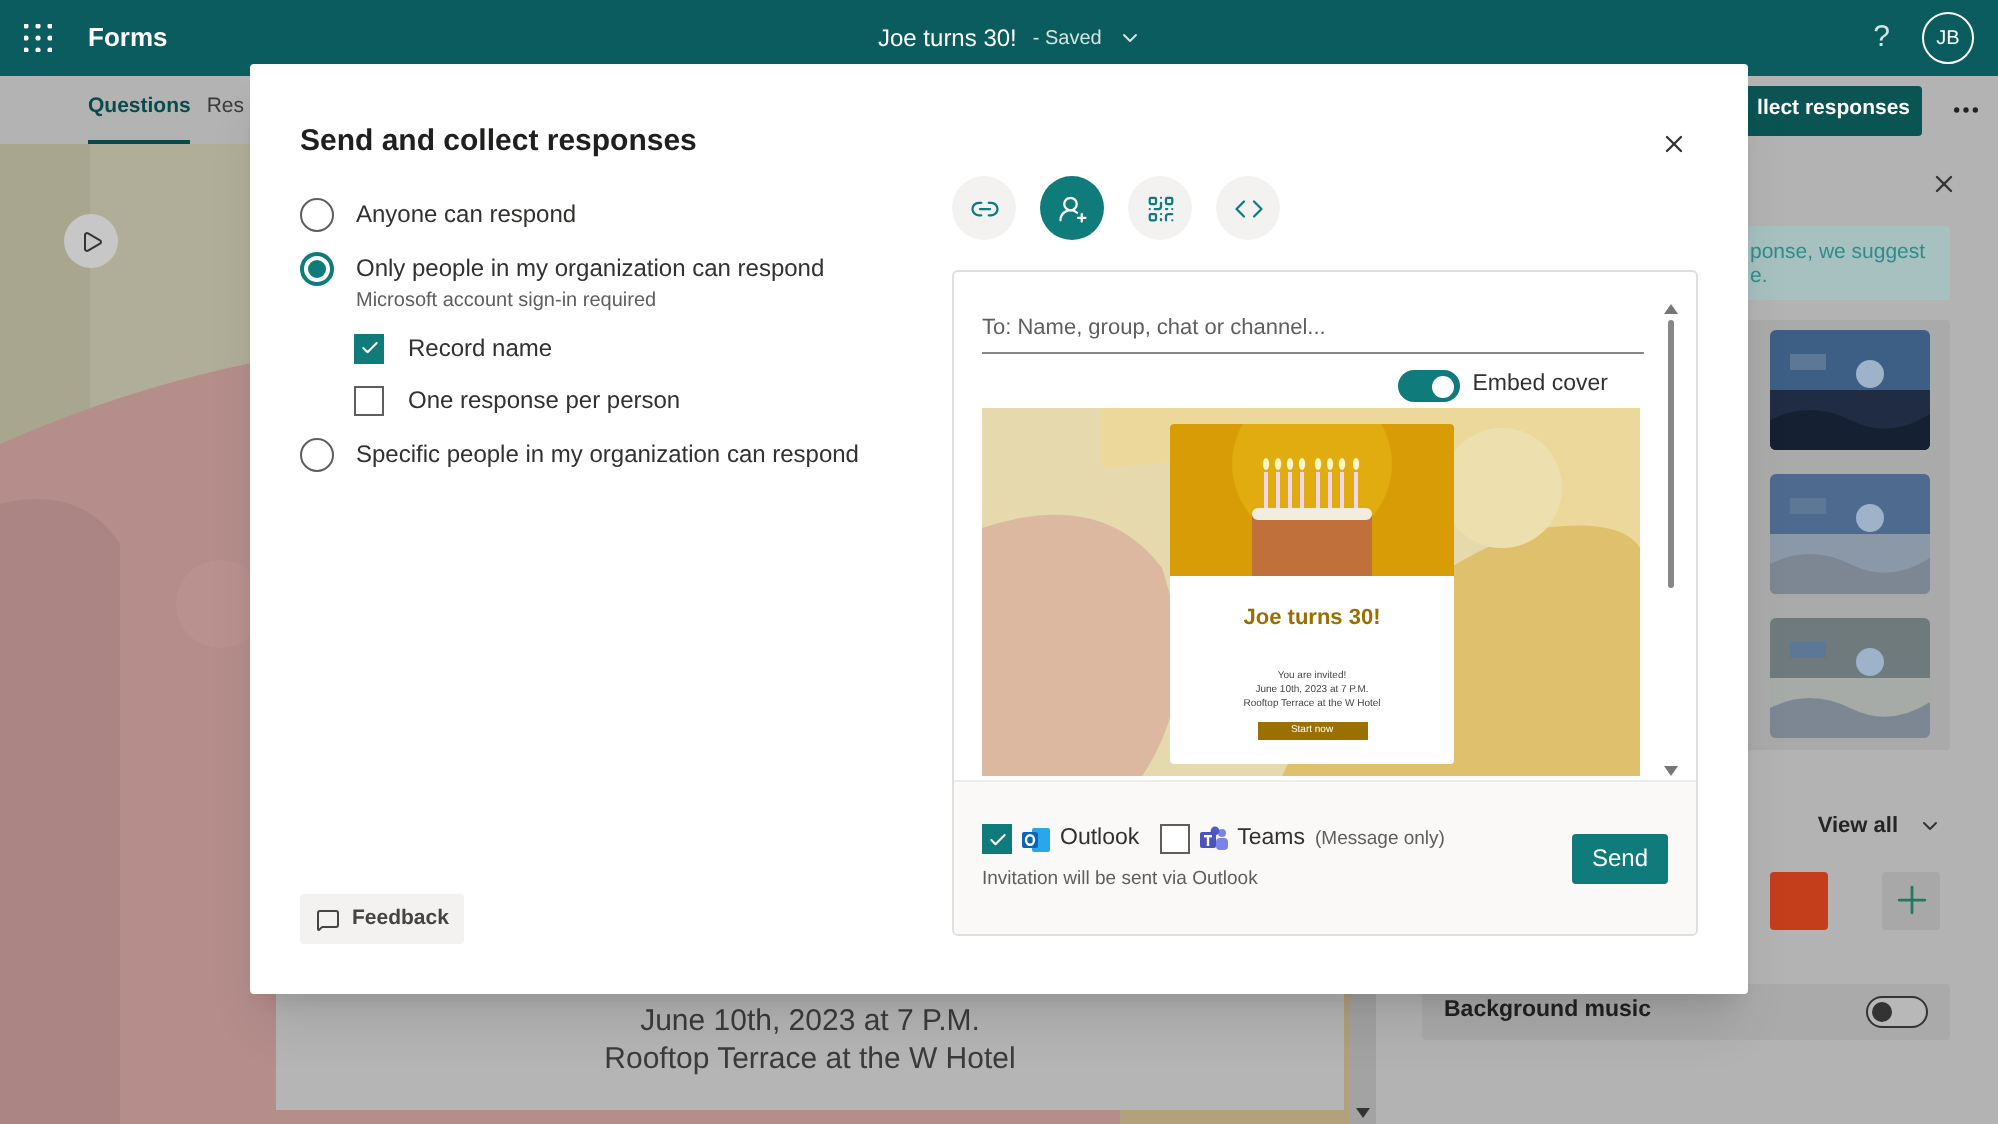 This screenshot has width=1998, height=1124. I want to click on add-color-button, so click(1911, 900).